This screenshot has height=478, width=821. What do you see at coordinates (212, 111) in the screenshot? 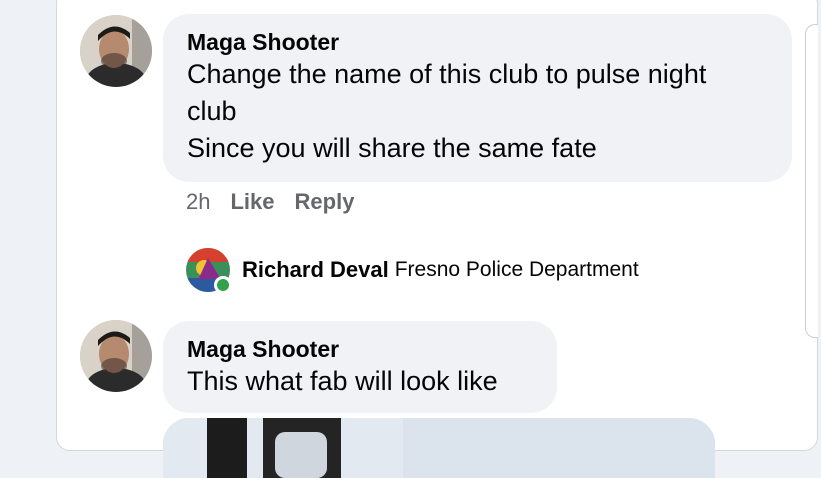
I see `comment-text-line: club` at bounding box center [212, 111].